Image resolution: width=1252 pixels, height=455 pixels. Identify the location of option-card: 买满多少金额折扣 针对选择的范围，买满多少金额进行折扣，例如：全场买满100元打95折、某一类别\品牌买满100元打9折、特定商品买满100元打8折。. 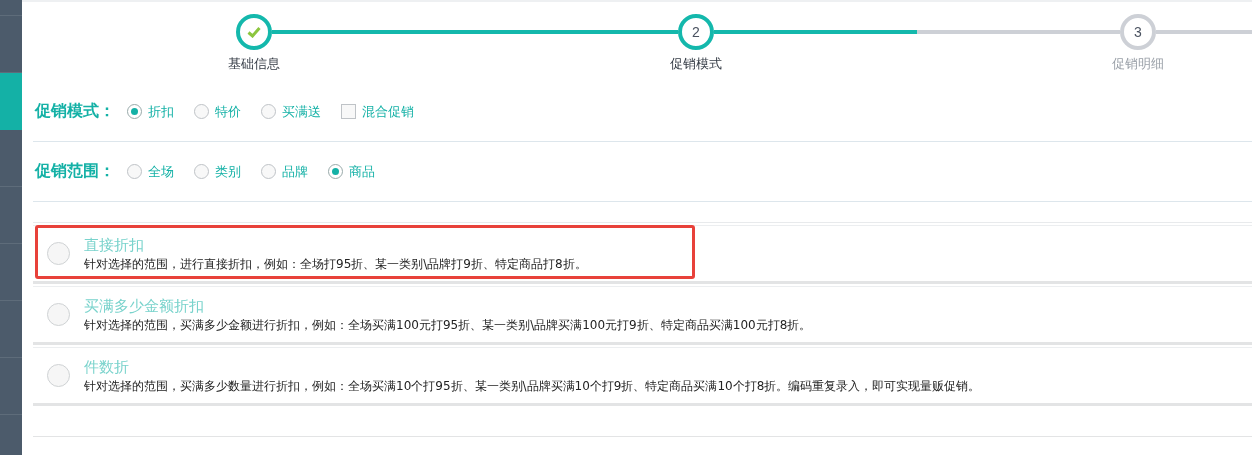
(642, 315).